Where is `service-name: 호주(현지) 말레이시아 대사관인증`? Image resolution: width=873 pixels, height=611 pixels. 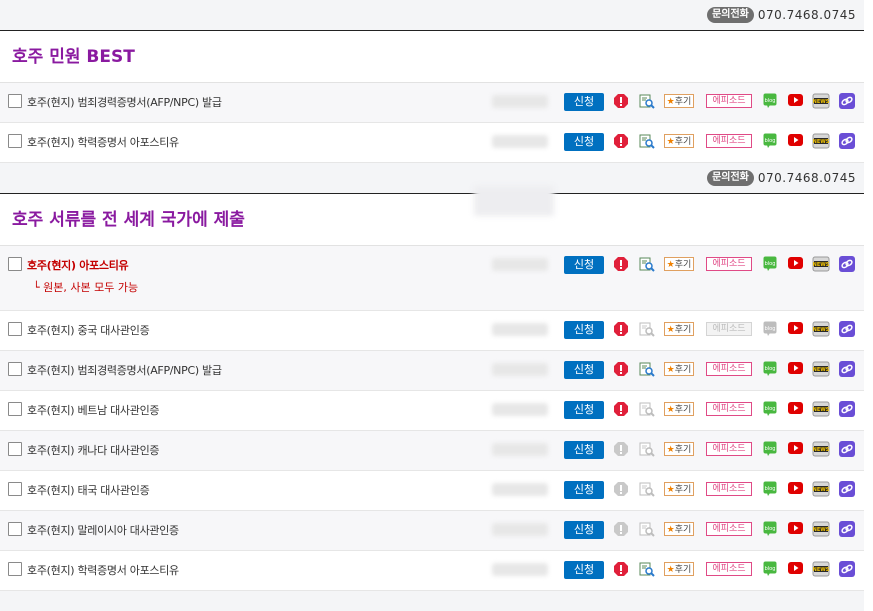 service-name: 호주(현지) 말레이시아 대사관인증 is located at coordinates (103, 530).